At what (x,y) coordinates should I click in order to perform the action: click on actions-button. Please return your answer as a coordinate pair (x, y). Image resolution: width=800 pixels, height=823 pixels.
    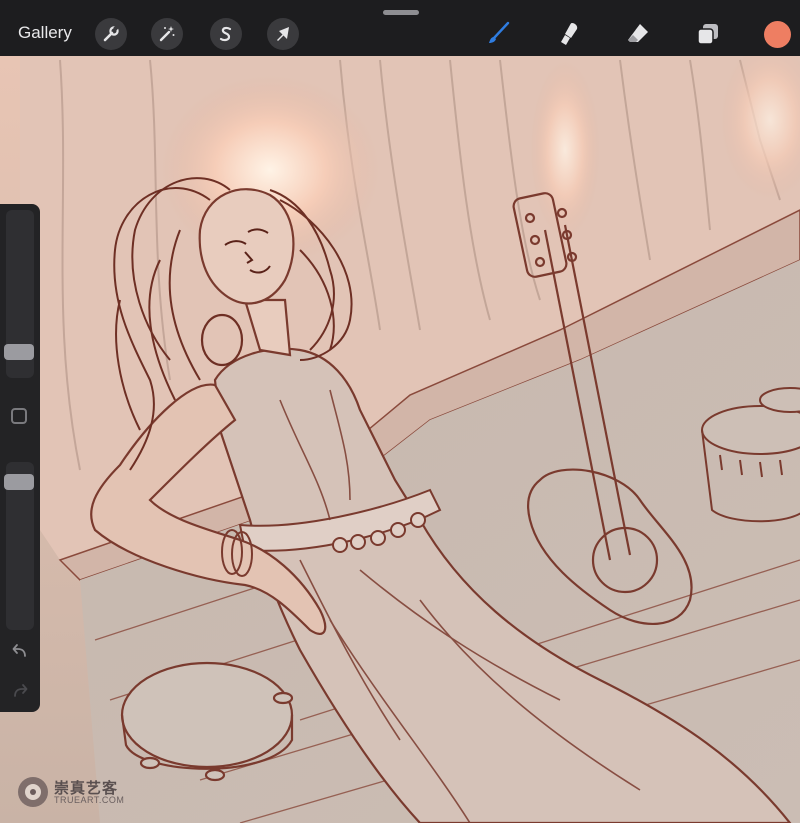
    Looking at the image, I should click on (111, 34).